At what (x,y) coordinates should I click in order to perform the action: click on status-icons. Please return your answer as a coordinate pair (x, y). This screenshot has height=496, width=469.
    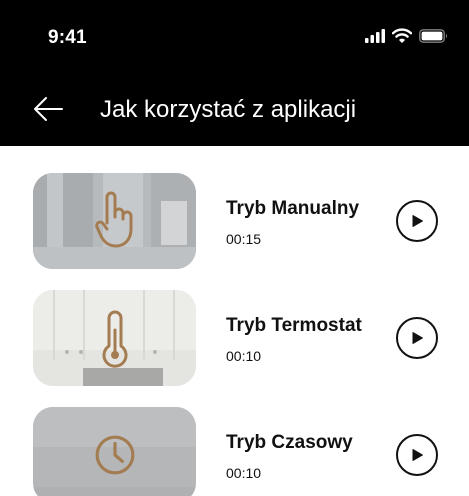
    Looking at the image, I should click on (407, 38).